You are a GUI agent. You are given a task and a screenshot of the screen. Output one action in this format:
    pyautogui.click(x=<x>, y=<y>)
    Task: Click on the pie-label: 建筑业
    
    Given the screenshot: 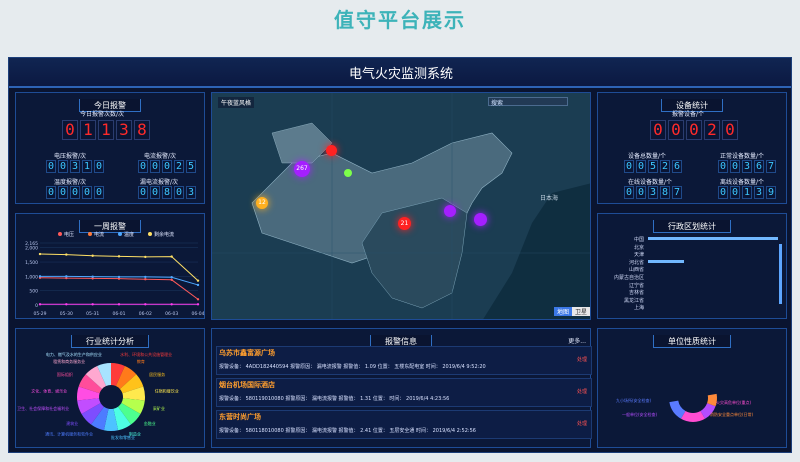 What is the action you would take?
    pyautogui.click(x=72, y=423)
    